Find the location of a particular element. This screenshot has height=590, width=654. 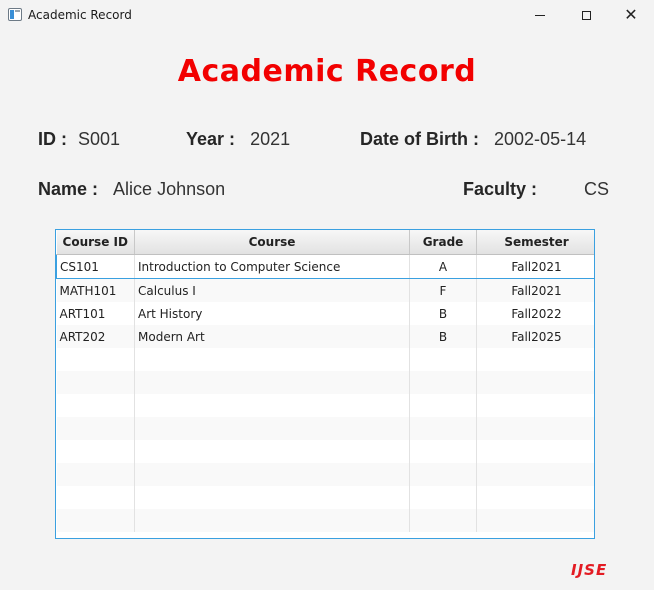

year-label: Year : is located at coordinates (211, 139).